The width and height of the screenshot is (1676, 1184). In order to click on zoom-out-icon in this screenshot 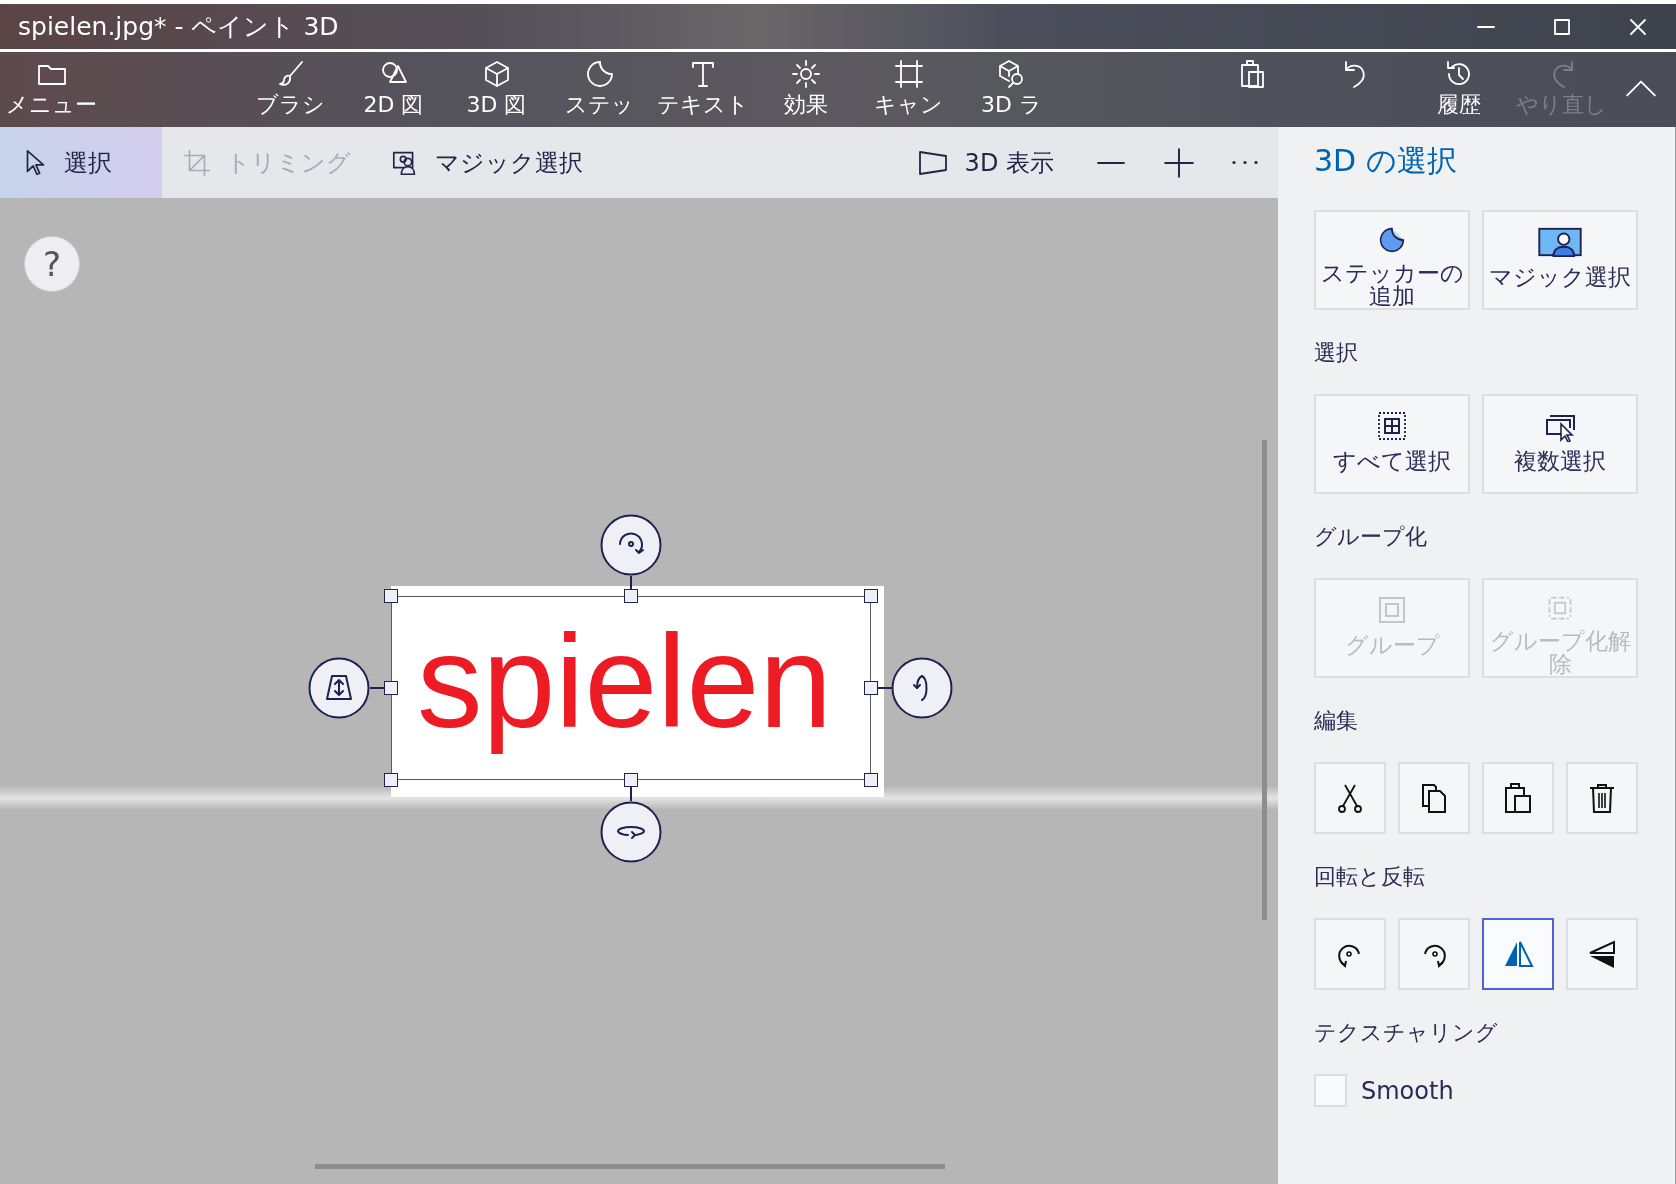, I will do `click(1111, 162)`.